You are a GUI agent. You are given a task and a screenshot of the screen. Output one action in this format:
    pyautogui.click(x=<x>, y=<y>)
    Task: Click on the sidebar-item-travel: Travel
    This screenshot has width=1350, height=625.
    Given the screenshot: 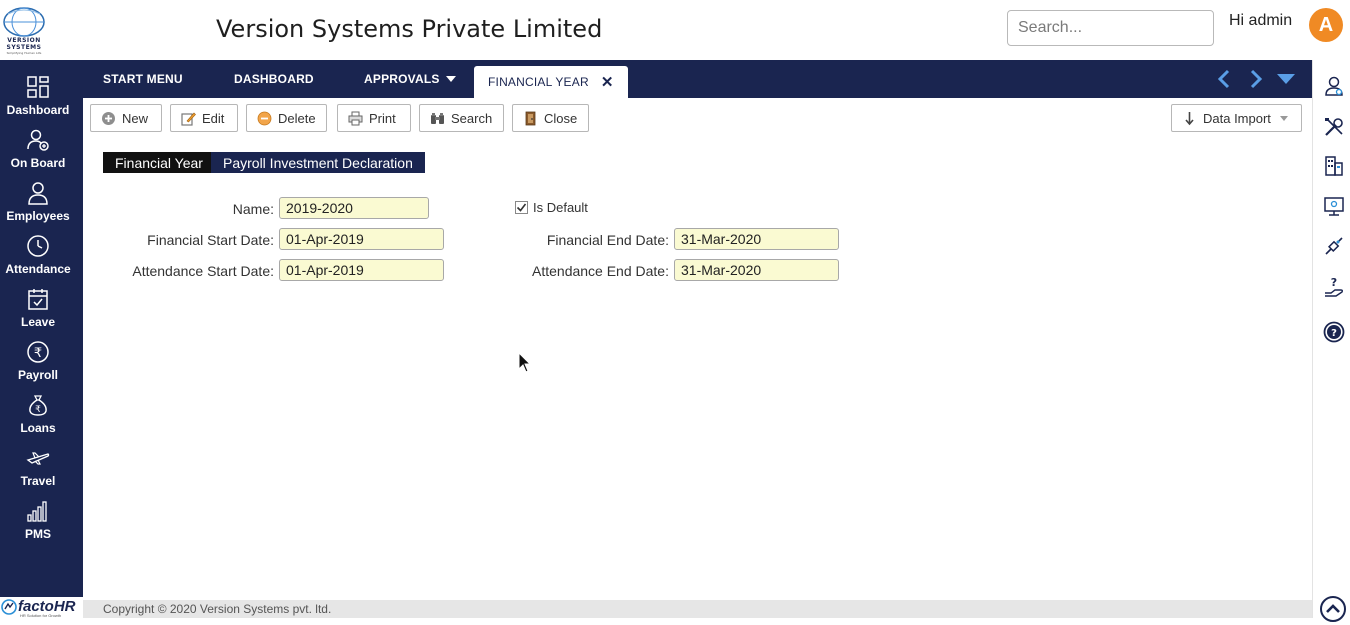 What is the action you would take?
    pyautogui.click(x=38, y=471)
    